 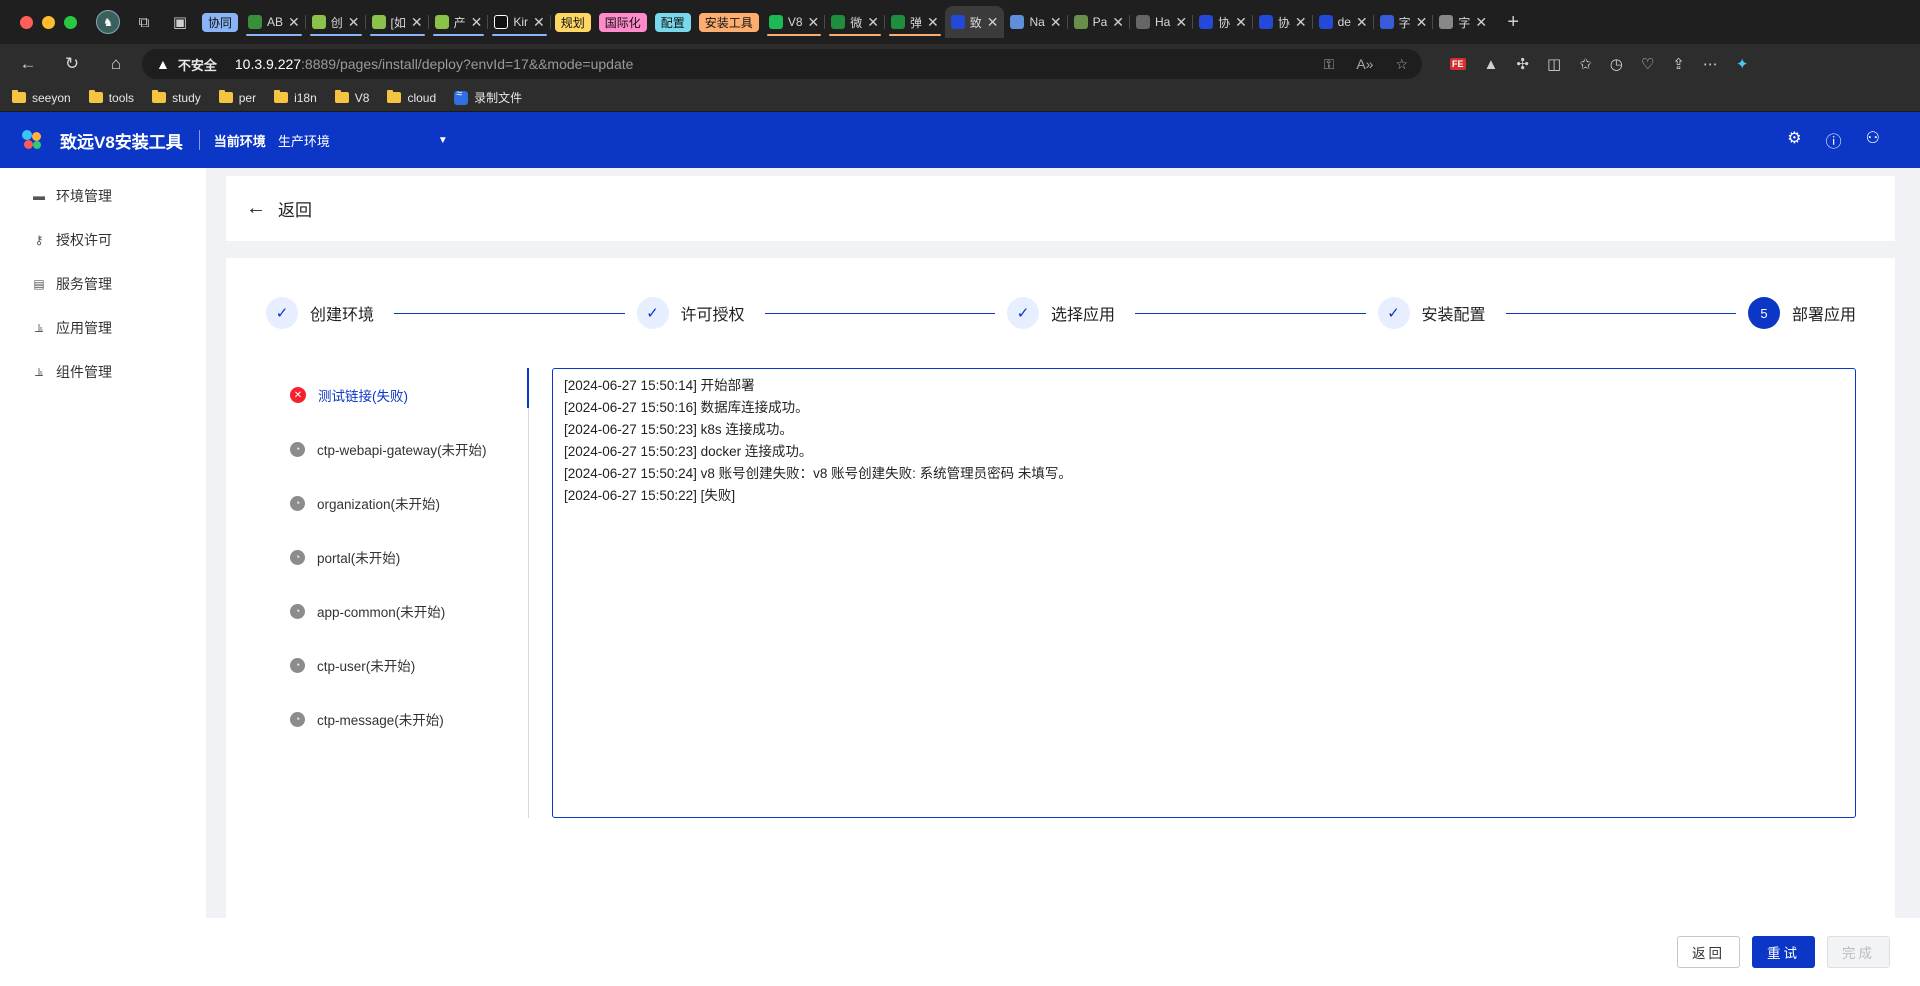 What do you see at coordinates (915, 22) in the screenshot?
I see `browser-tab: 弹 ✕` at bounding box center [915, 22].